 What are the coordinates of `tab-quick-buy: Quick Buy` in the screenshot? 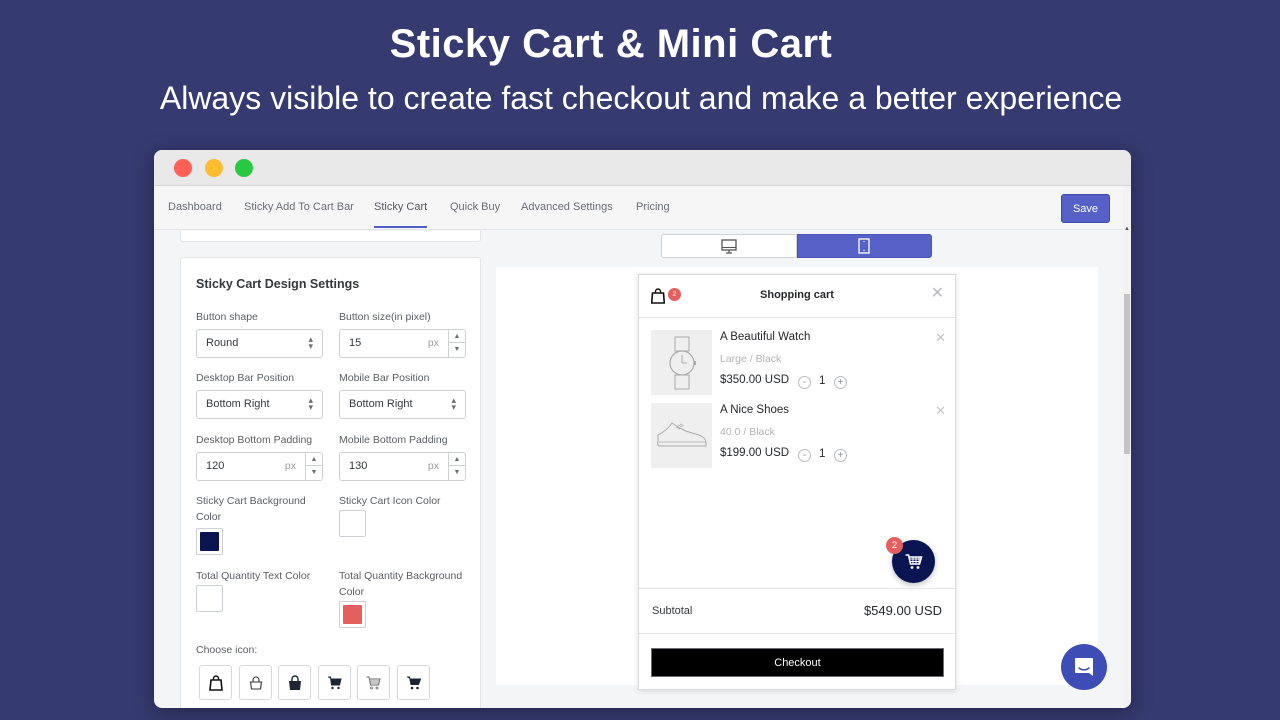 It's located at (475, 207).